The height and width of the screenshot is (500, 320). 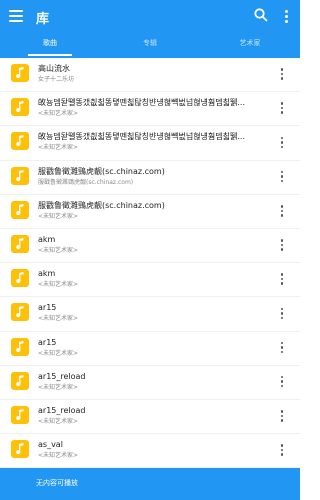 I want to click on song-list-item: 高山流水 女子十二乐坊, so click(x=150, y=75).